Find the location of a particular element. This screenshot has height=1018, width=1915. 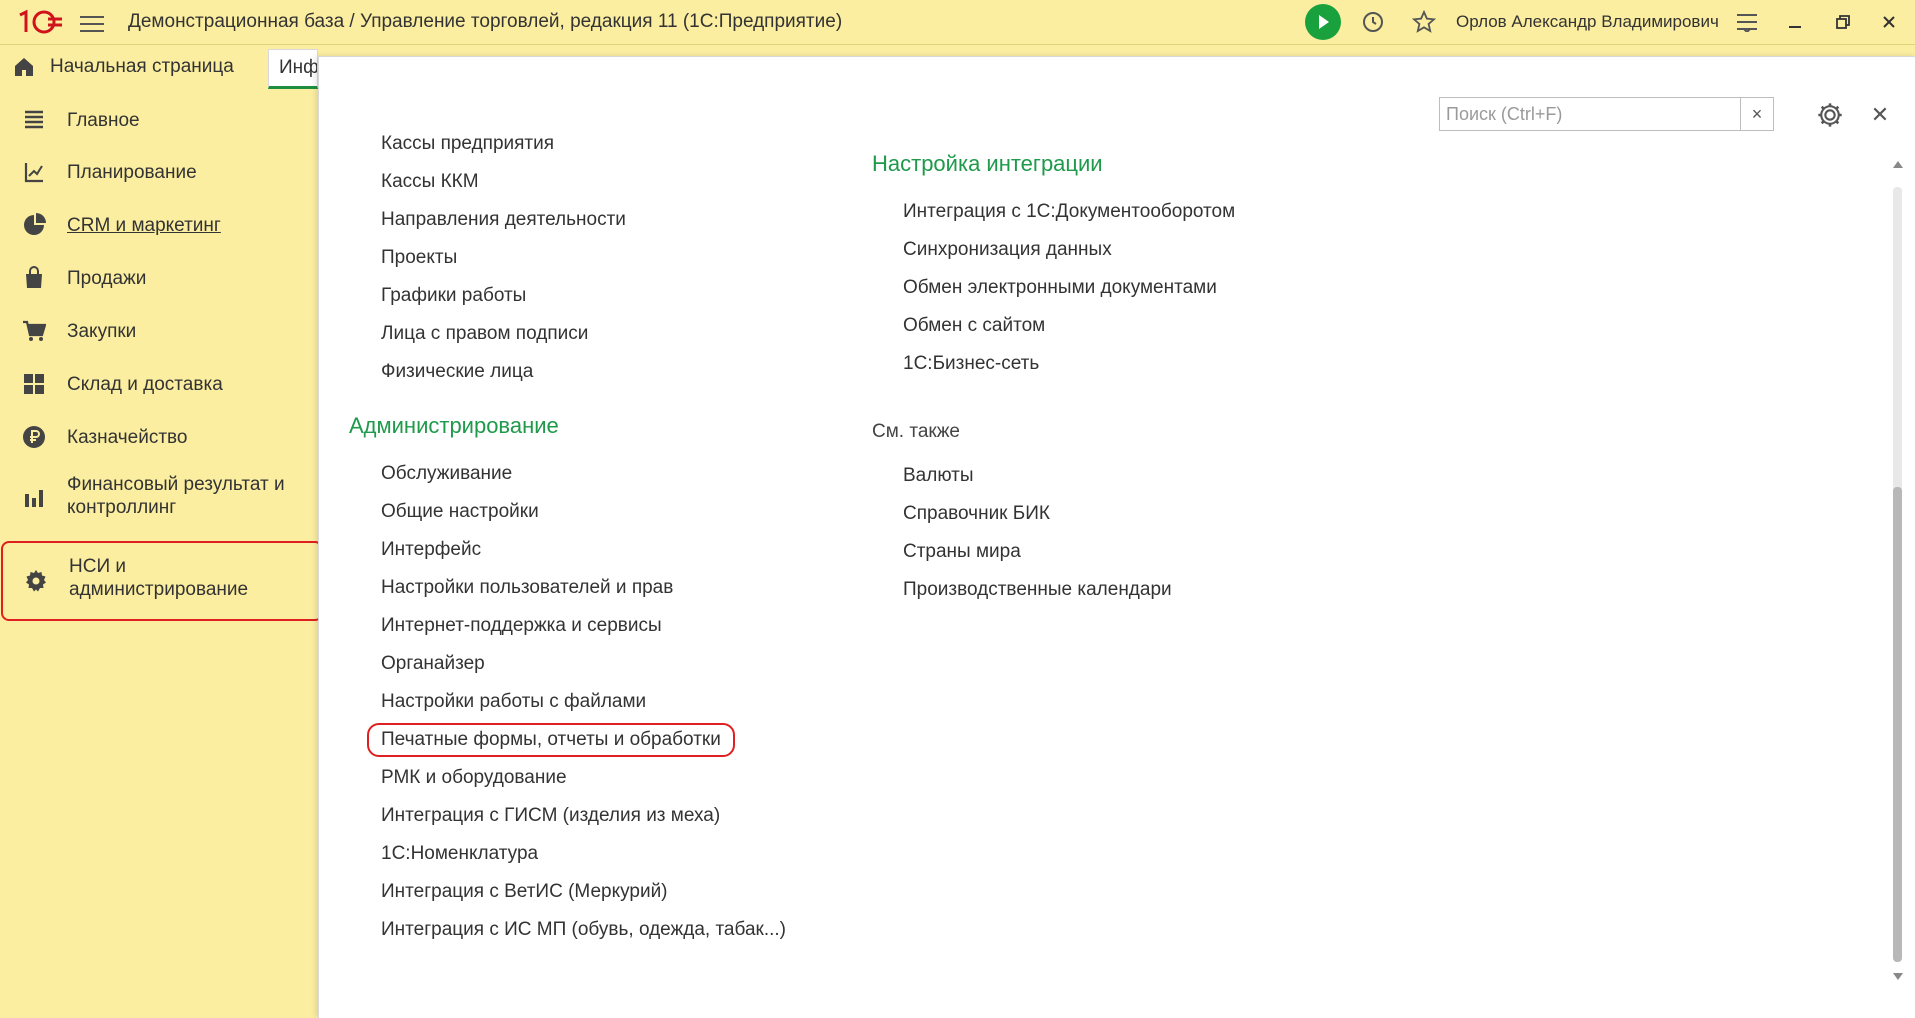

link-item: Обмен с сайтом is located at coordinates (974, 326).